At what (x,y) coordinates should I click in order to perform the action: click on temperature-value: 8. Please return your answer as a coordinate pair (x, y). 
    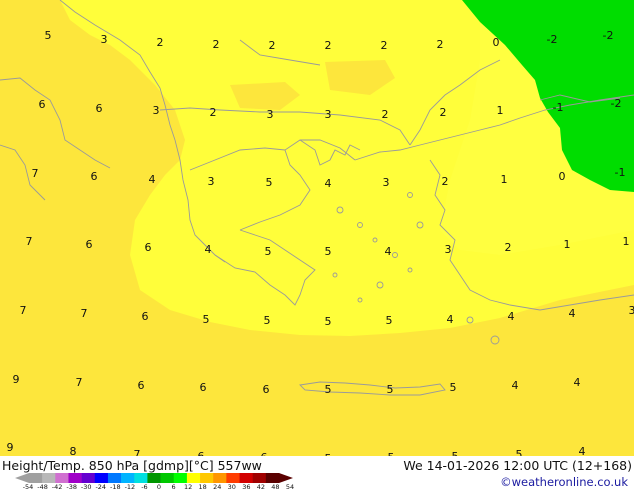
    Looking at the image, I should click on (73, 450).